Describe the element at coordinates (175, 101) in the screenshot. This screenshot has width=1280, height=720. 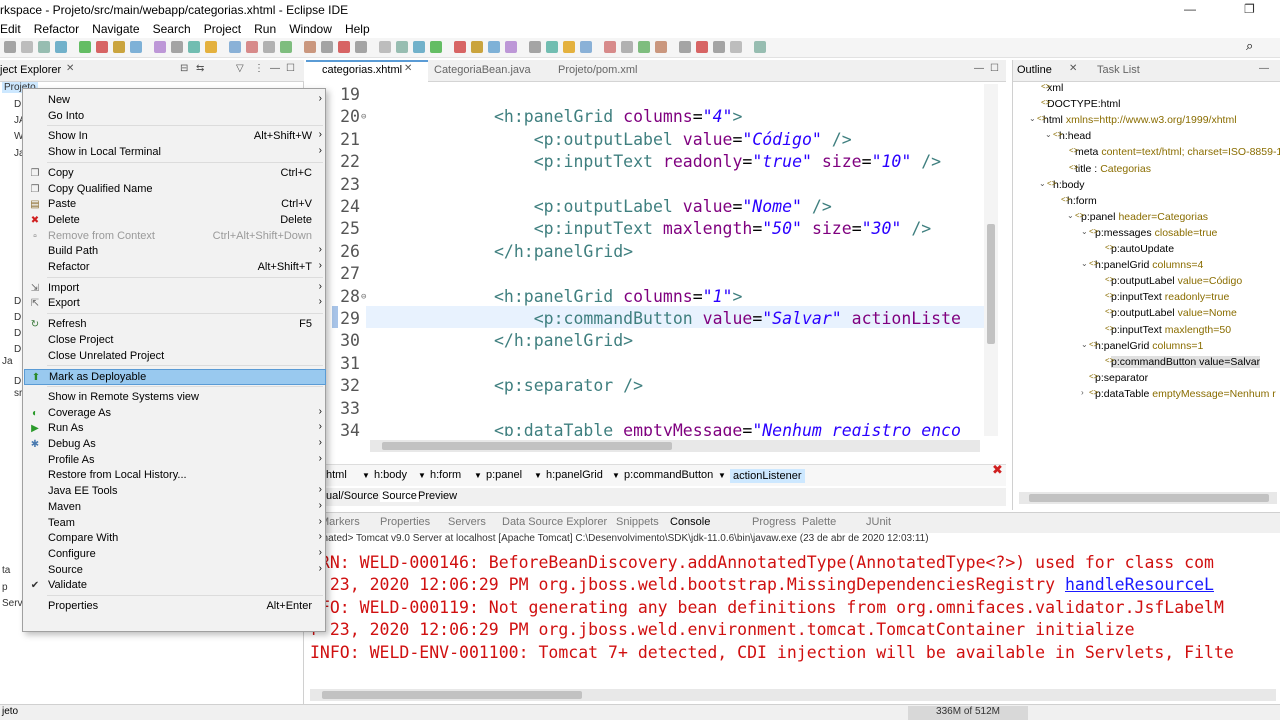
I see `menu-item-new: New ›` at that location.